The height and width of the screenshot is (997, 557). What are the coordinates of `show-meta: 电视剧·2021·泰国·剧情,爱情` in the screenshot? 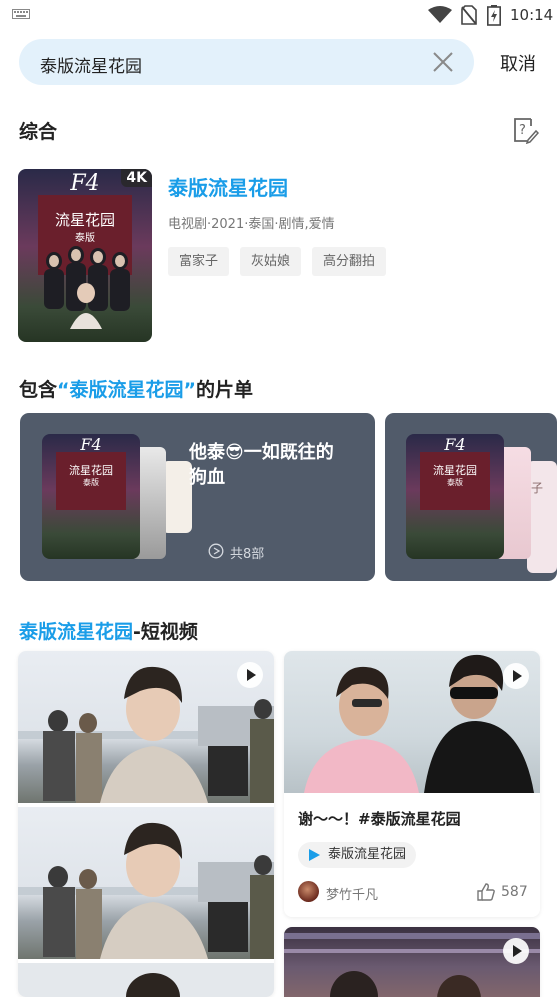 It's located at (251, 224).